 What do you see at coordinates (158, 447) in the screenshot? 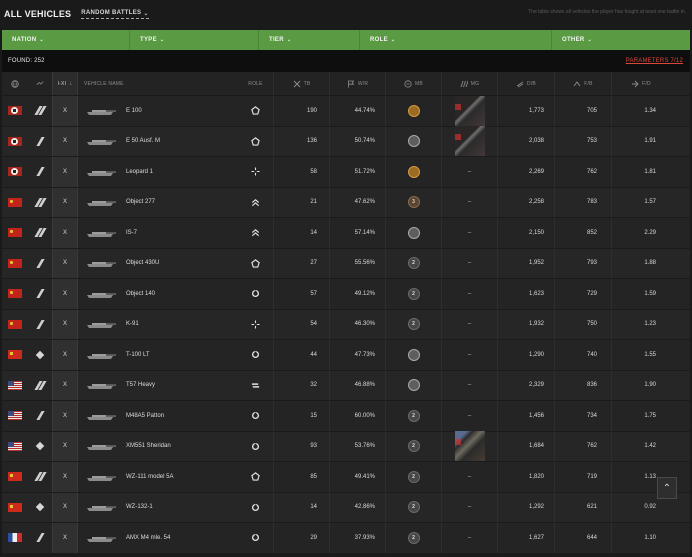
I see `name-cell: XM551 Sheridan` at bounding box center [158, 447].